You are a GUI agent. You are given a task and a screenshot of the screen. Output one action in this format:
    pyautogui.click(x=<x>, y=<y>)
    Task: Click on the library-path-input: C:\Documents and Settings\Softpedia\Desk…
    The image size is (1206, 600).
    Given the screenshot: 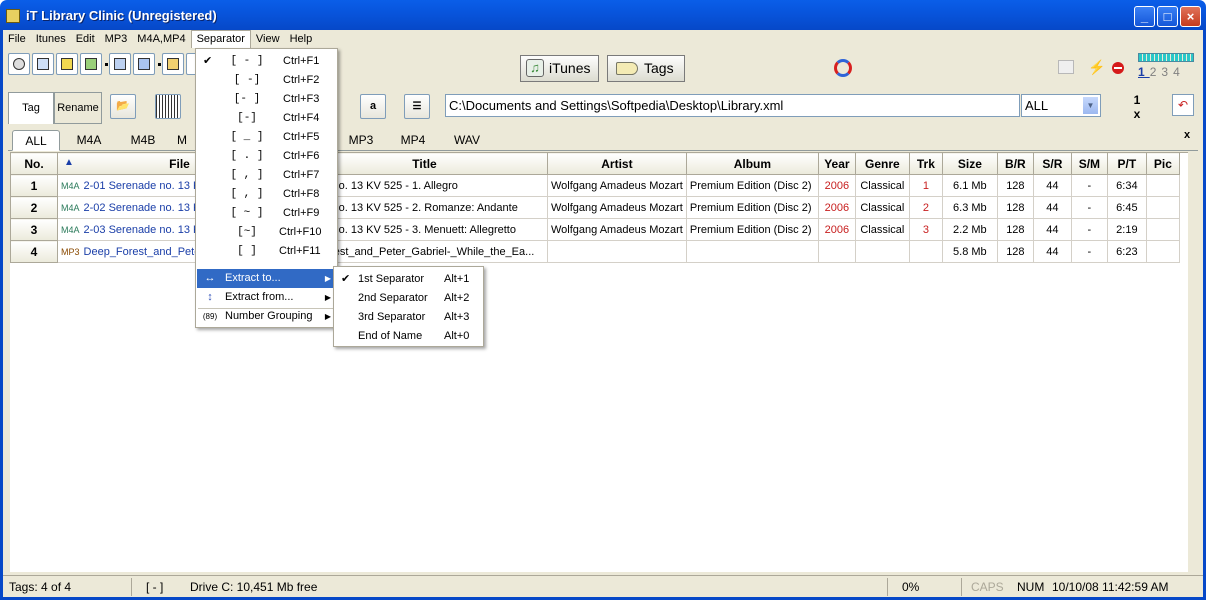 What is the action you would take?
    pyautogui.click(x=732, y=105)
    